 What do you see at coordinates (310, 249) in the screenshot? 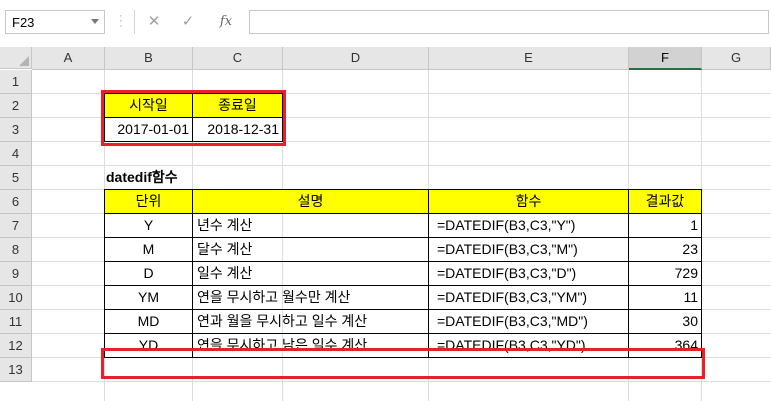
I see `table-cell-desc: 달수 계산` at bounding box center [310, 249].